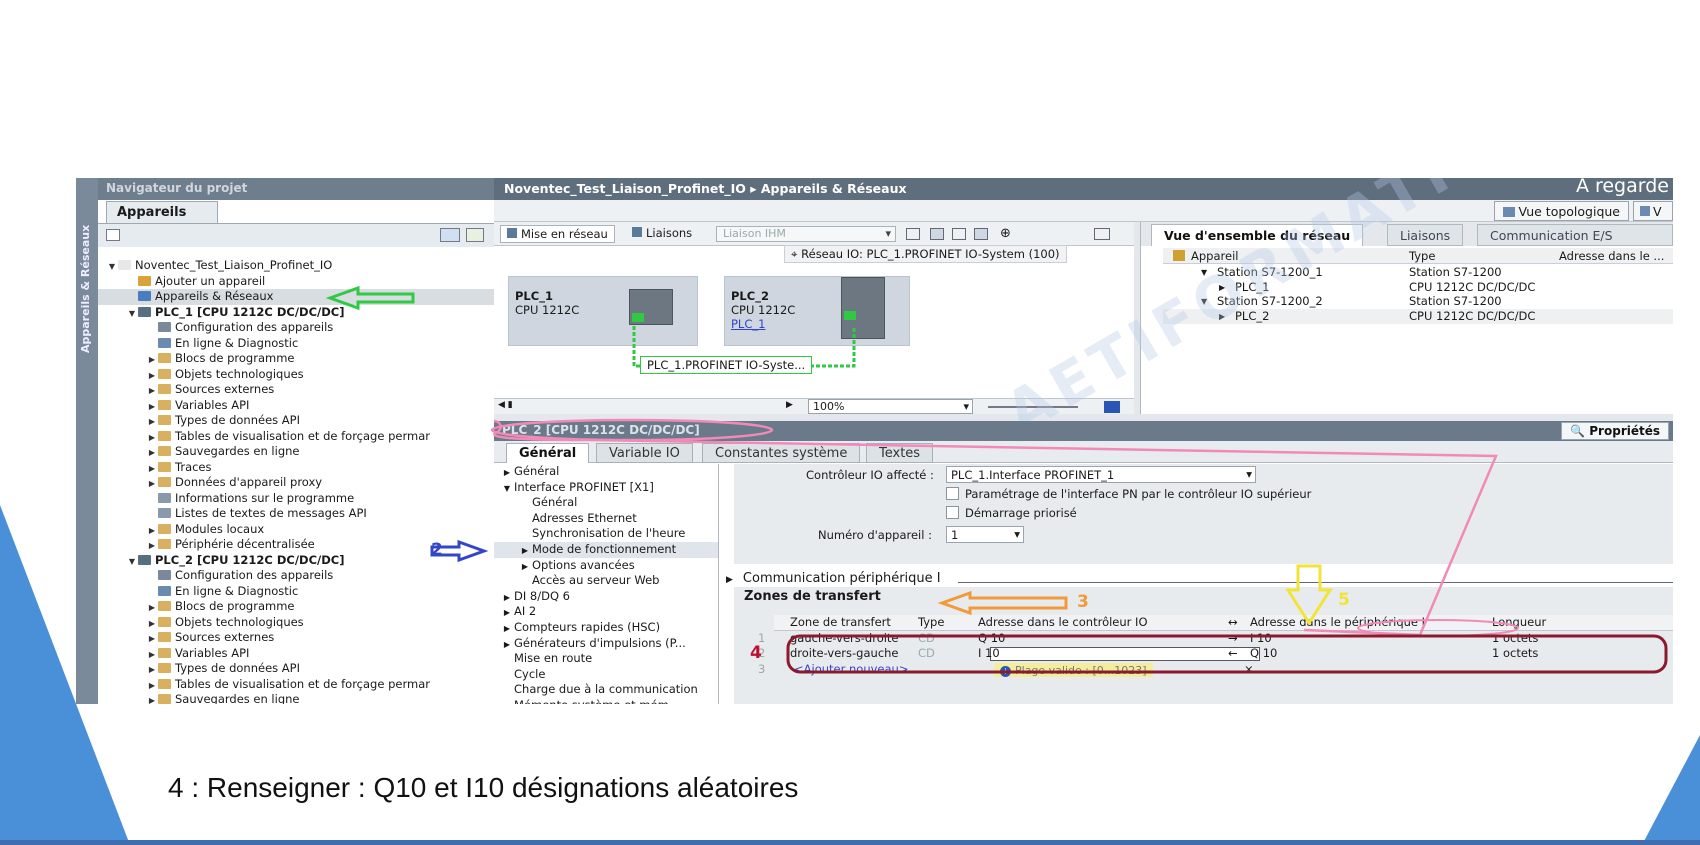 Image resolution: width=1700 pixels, height=845 pixels. I want to click on annotation-4: 4, so click(756, 653).